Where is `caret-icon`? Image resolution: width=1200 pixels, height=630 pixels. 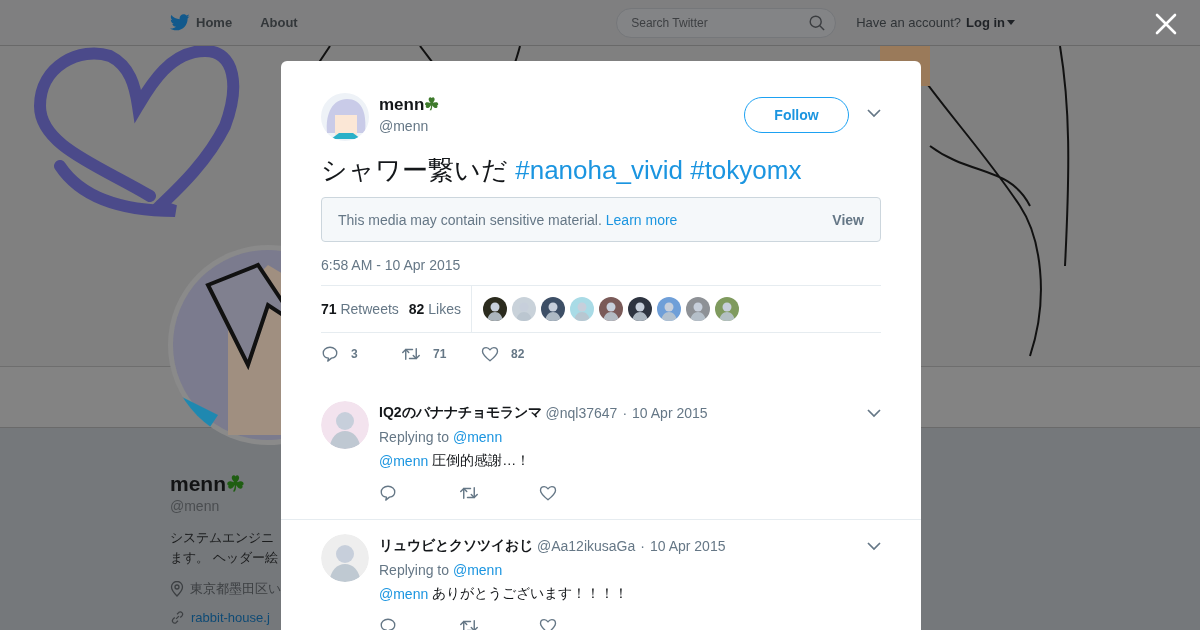 caret-icon is located at coordinates (1011, 22).